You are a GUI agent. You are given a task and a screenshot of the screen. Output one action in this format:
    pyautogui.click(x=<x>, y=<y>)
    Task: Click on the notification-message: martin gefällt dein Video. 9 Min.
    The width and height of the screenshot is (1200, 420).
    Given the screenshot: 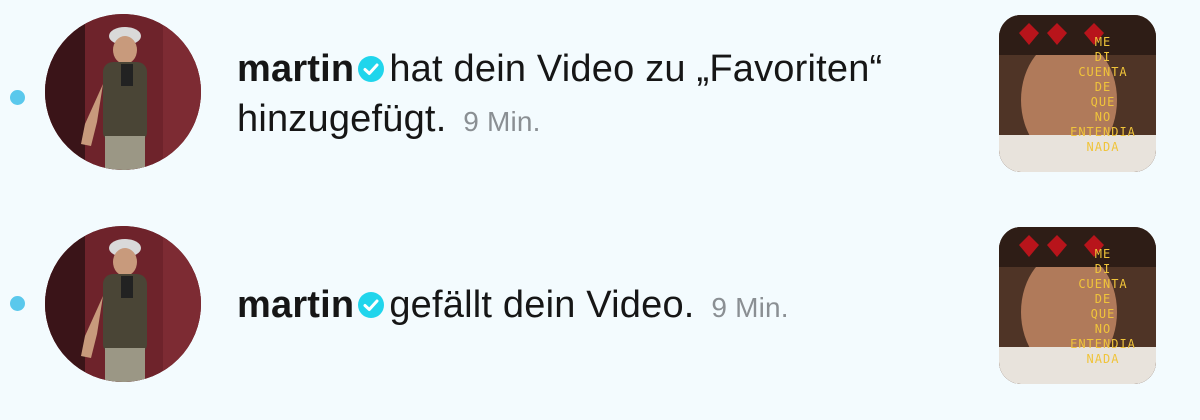 What is the action you would take?
    pyautogui.click(x=602, y=306)
    